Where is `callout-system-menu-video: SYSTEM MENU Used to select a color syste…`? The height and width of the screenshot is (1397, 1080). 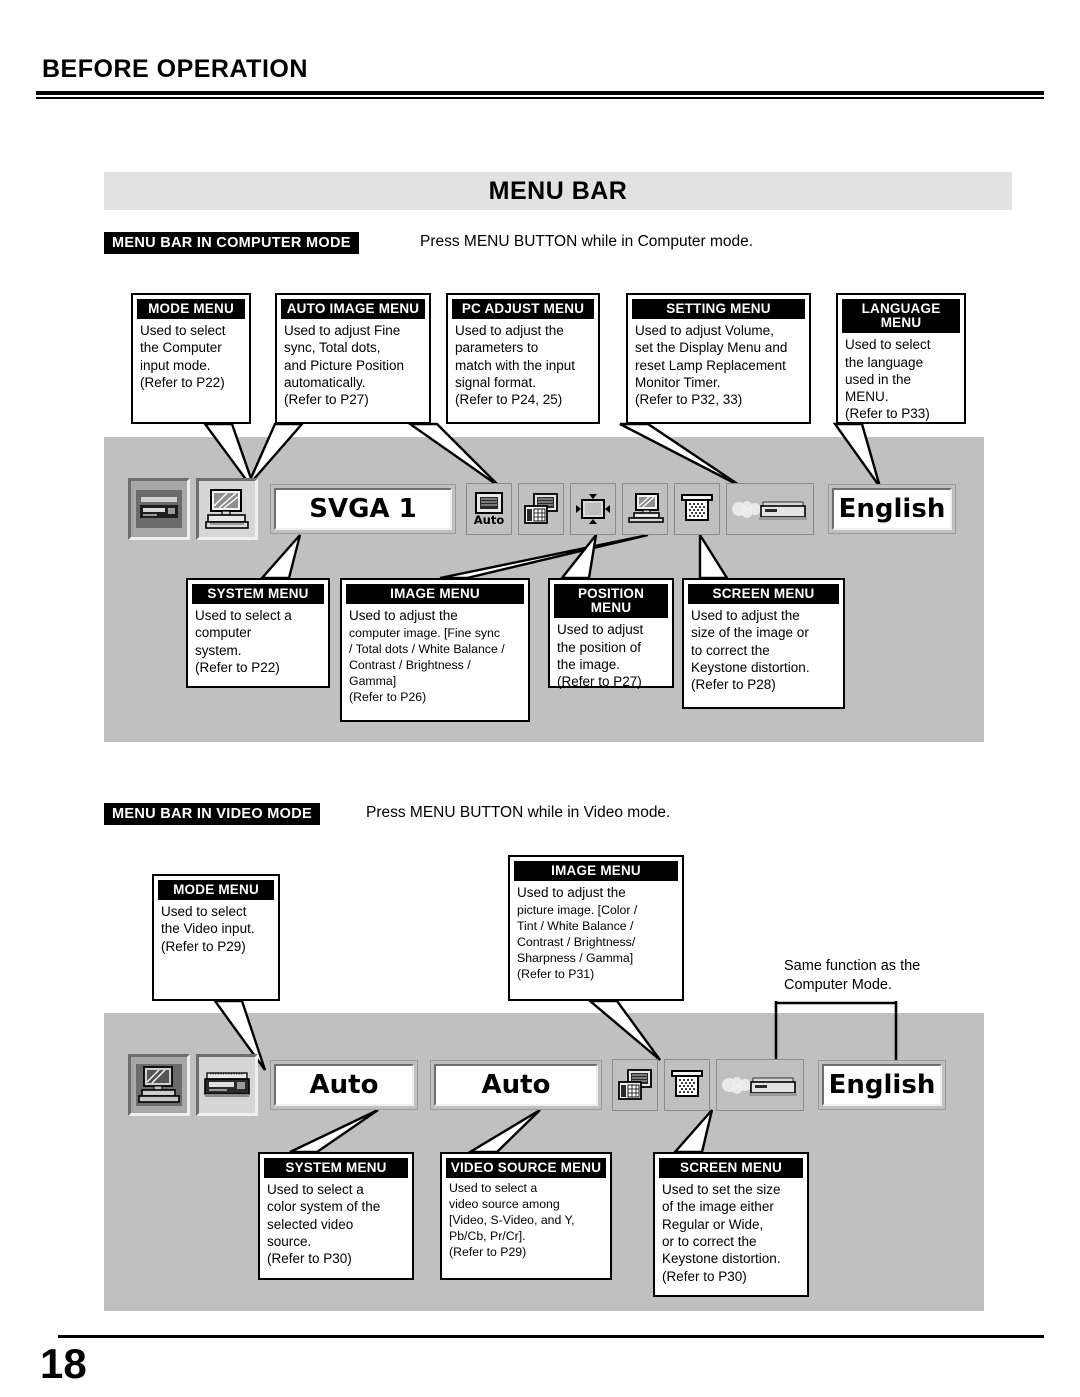
callout-system-menu-video: SYSTEM MENU Used to select a color syste… is located at coordinates (336, 1216).